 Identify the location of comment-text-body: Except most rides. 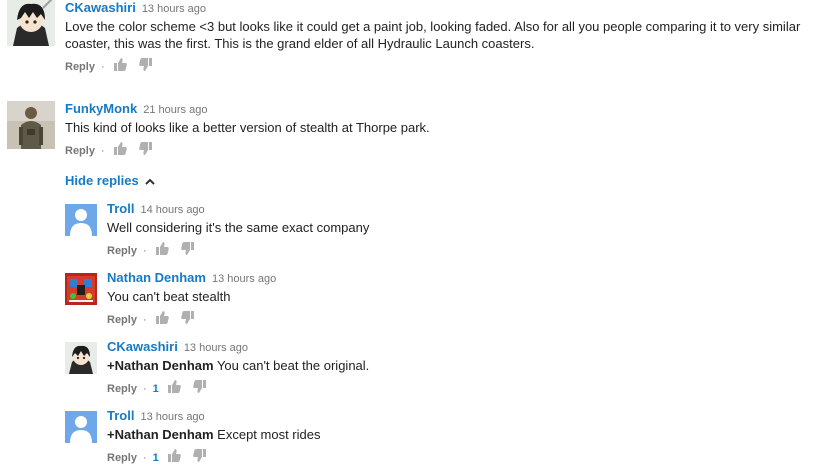
(267, 434).